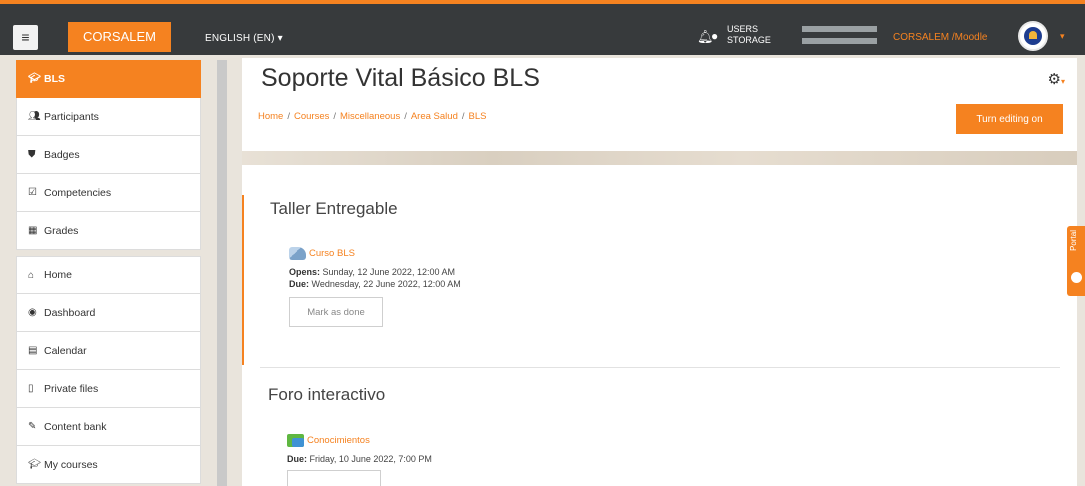 The height and width of the screenshot is (486, 1085). Describe the element at coordinates (108, 117) in the screenshot. I see `sidebar-item-participants: 👥︎ Participants` at that location.